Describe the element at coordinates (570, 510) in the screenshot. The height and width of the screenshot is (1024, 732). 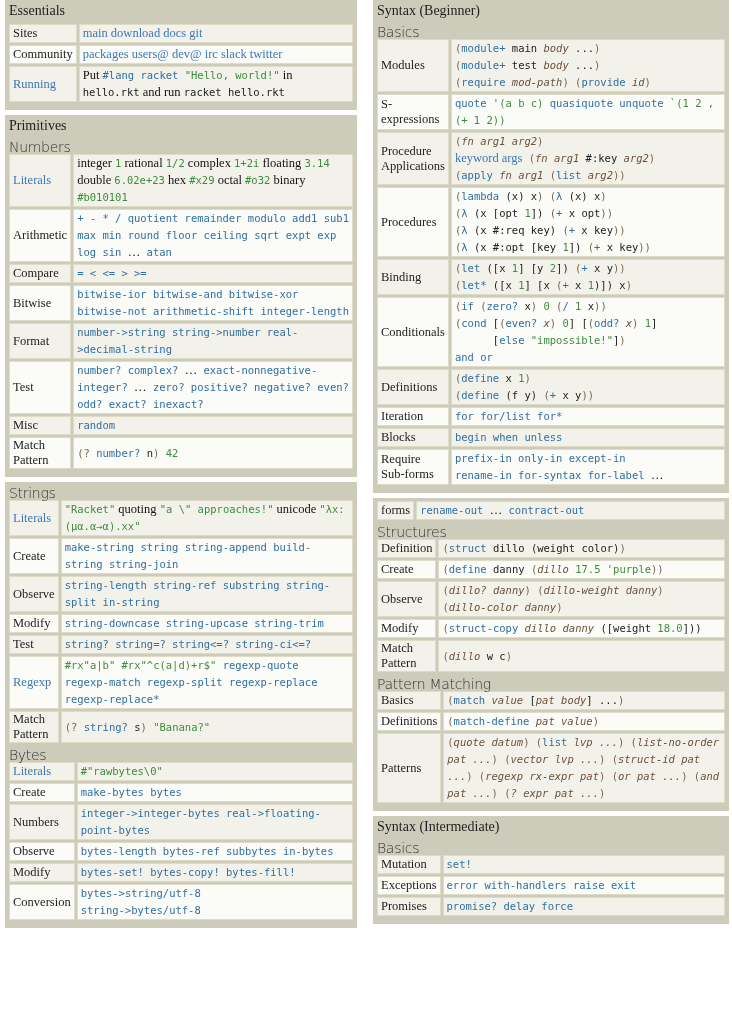
I see `code-cell: rename-out … contract-out` at that location.